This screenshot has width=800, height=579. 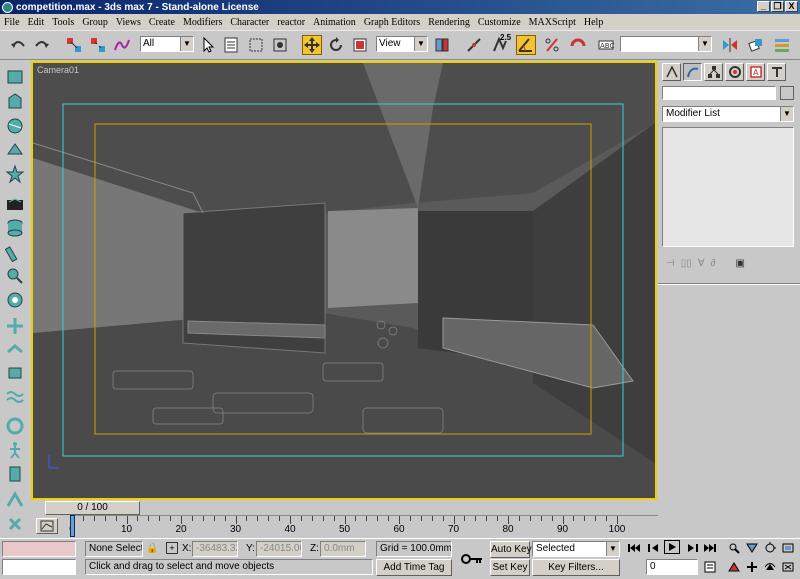 What do you see at coordinates (472, 559) in the screenshot?
I see `key-mode-icon` at bounding box center [472, 559].